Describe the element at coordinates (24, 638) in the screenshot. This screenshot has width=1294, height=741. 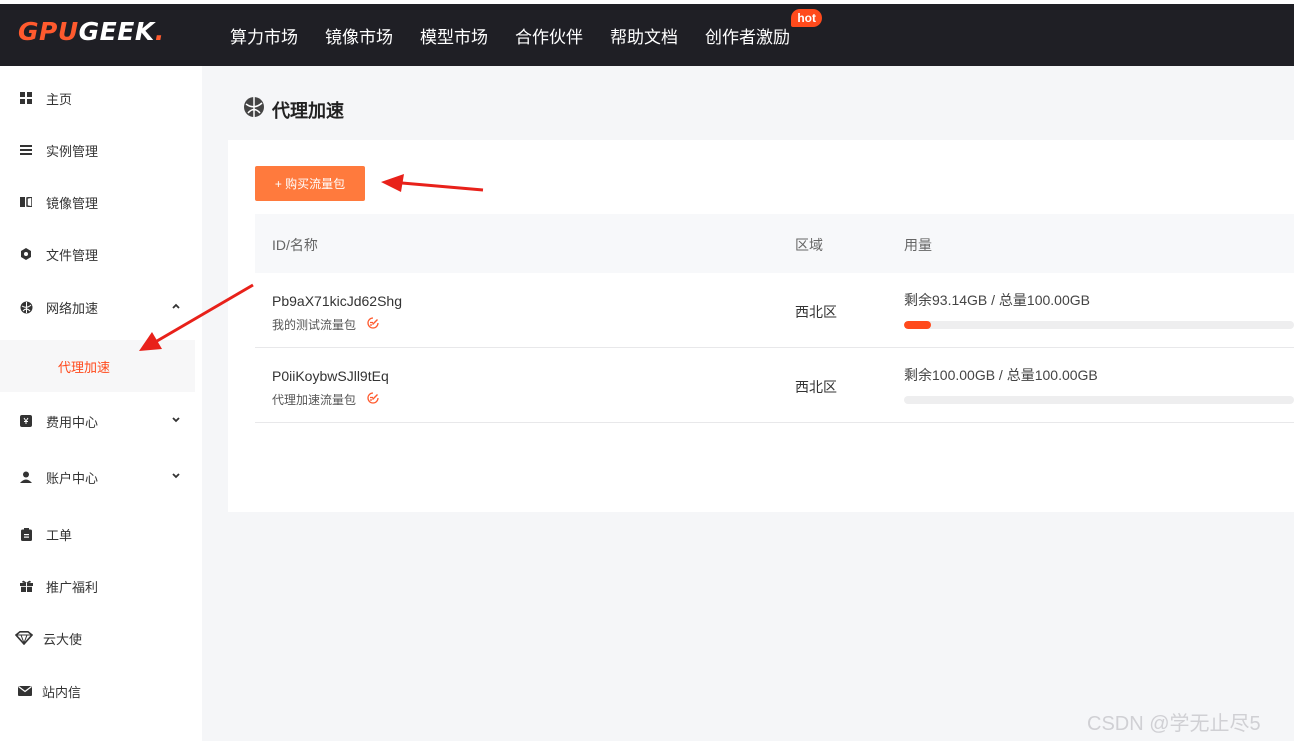
I see `diamond-icon` at that location.